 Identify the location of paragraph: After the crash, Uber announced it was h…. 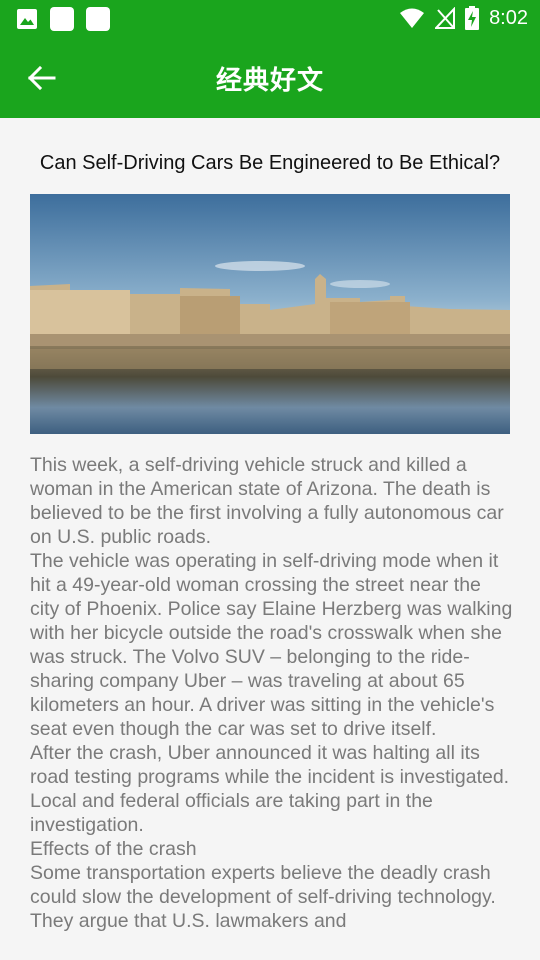
(270, 789).